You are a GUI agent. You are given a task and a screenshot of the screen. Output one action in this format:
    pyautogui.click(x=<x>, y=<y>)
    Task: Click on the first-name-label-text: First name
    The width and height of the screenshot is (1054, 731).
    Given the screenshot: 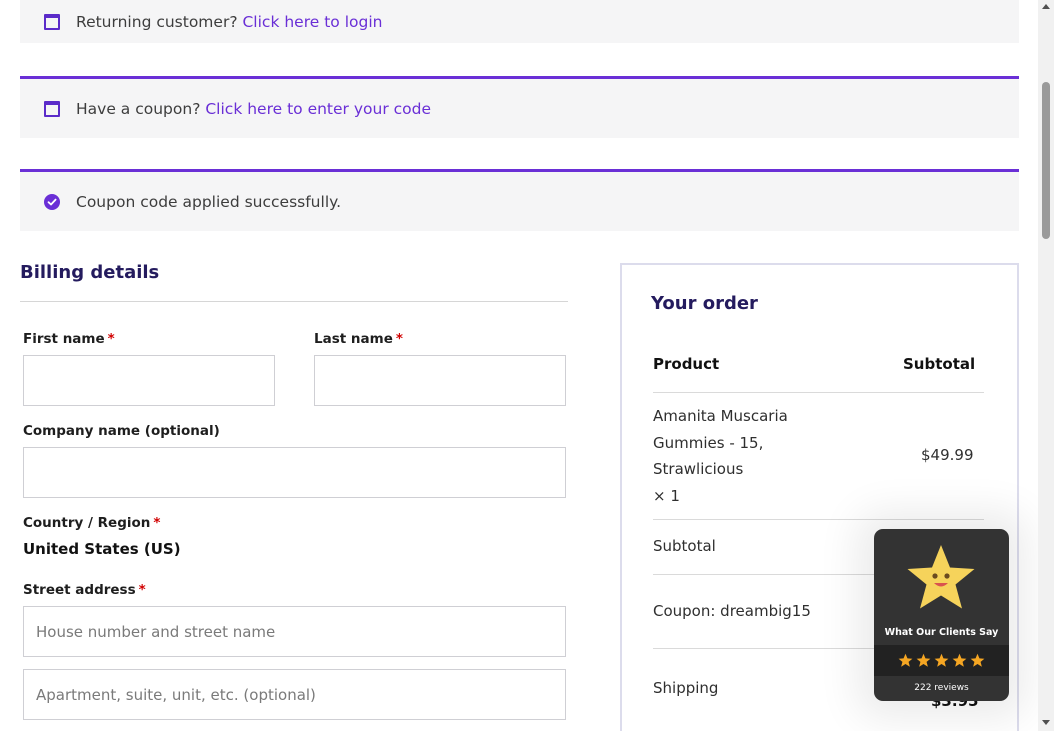 What is the action you would take?
    pyautogui.click(x=64, y=339)
    